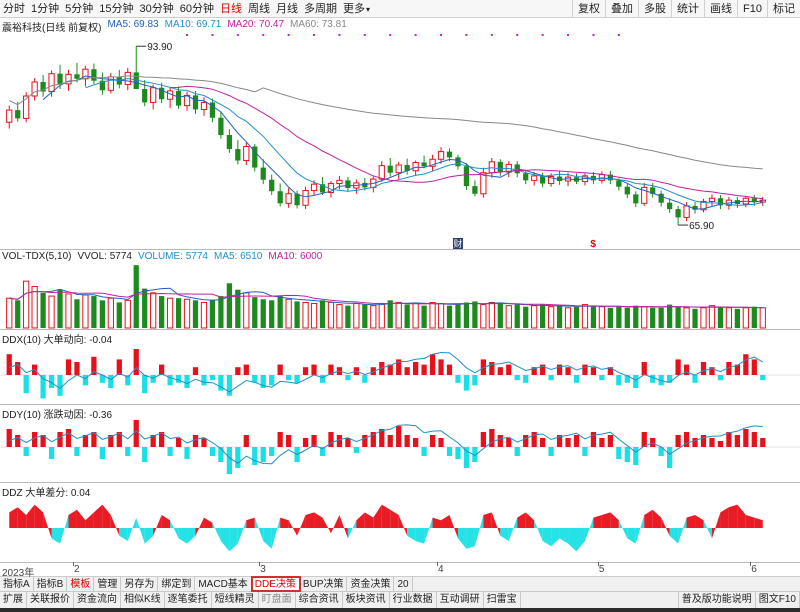 The width and height of the screenshot is (800, 612). Describe the element at coordinates (778, 600) in the screenshot. I see `extension-tab-right-1: 图文F10` at that location.